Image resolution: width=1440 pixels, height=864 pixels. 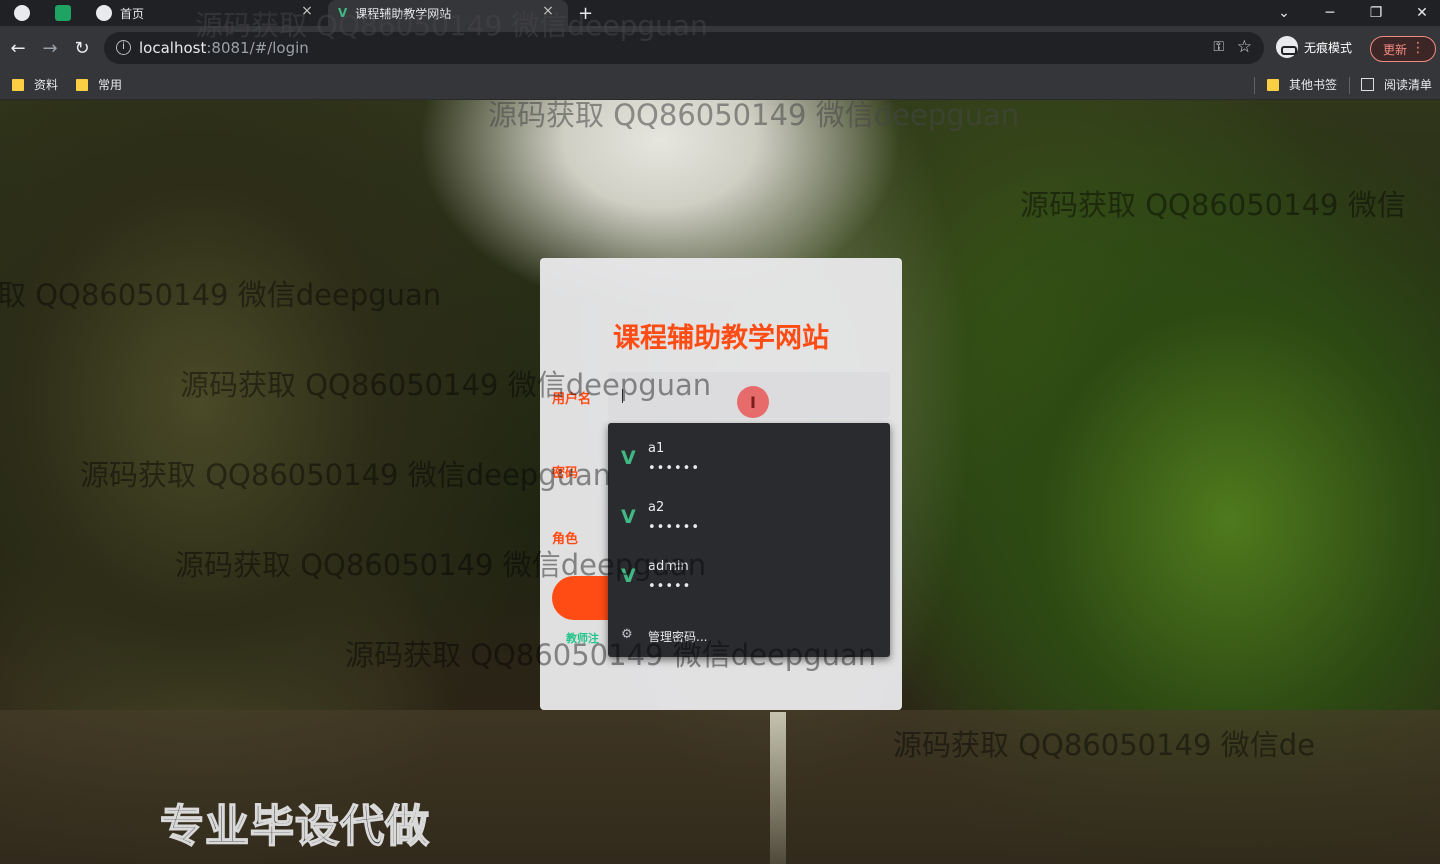 I want to click on forward-icon: →, so click(x=50, y=48).